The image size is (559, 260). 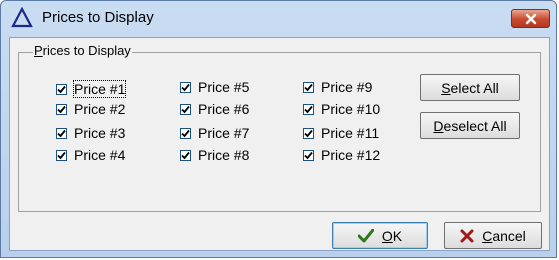 What do you see at coordinates (278, 19) in the screenshot?
I see `title-bar: Prices to Display` at bounding box center [278, 19].